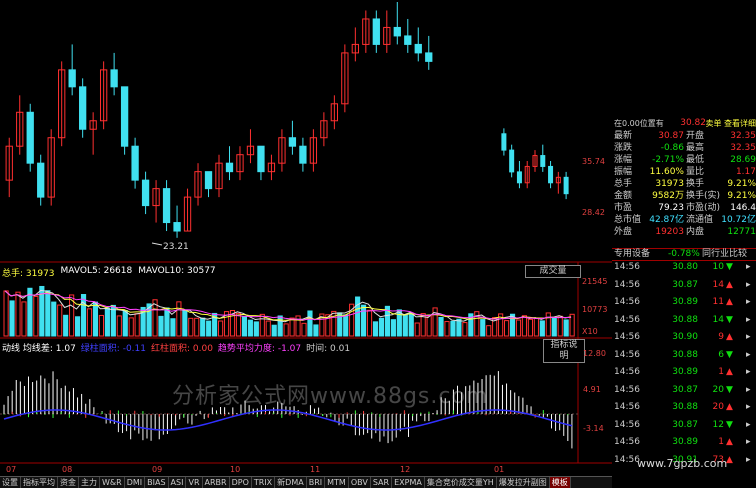 The image size is (756, 488). Describe the element at coordinates (382, 482) in the screenshot. I see `tab-sar: SAR` at that location.